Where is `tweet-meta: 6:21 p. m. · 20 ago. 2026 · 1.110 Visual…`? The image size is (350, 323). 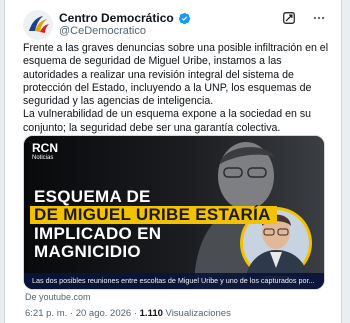 tweet-meta: 6:21 p. m. · 20 ago. 2026 · 1.110 Visual… is located at coordinates (128, 313).